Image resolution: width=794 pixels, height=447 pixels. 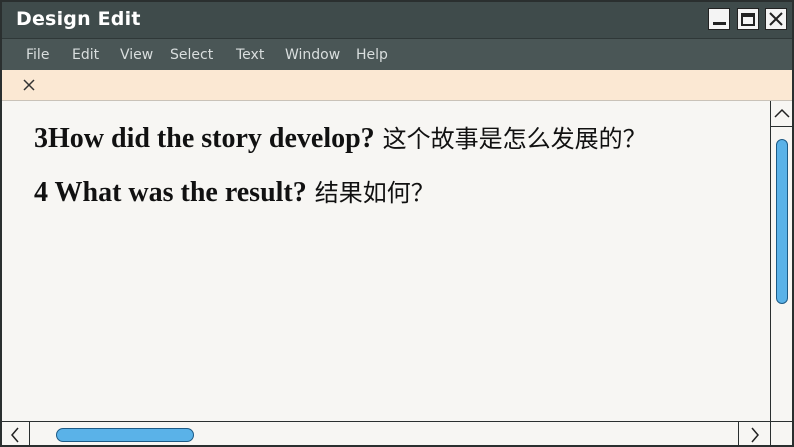 I want to click on menu-edit: Edit, so click(x=85, y=55).